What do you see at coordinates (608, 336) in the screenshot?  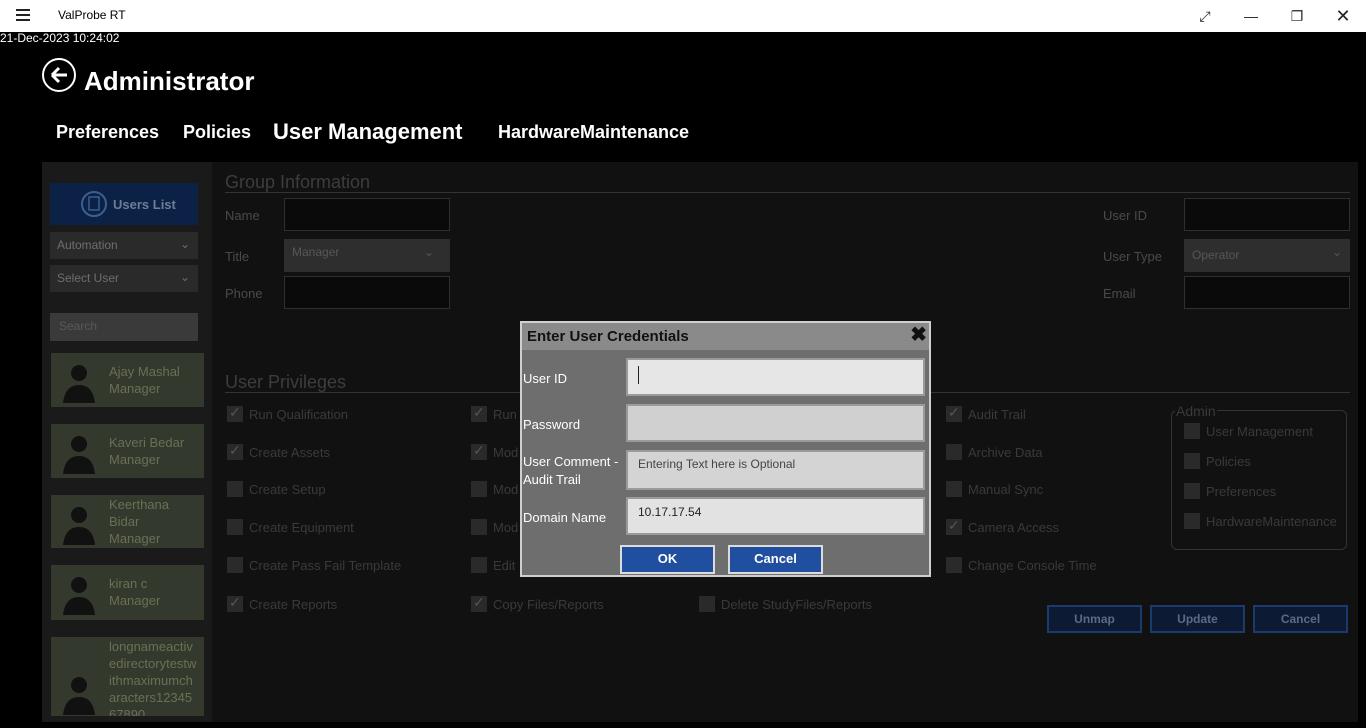 I see `dialog-title: Enter User Credentials` at bounding box center [608, 336].